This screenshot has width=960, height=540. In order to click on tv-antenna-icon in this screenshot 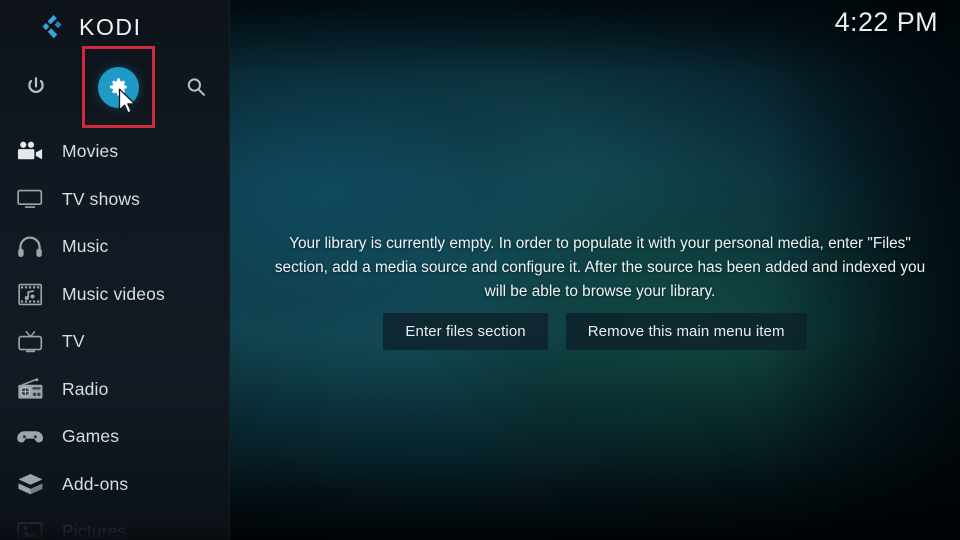, I will do `click(30, 342)`.